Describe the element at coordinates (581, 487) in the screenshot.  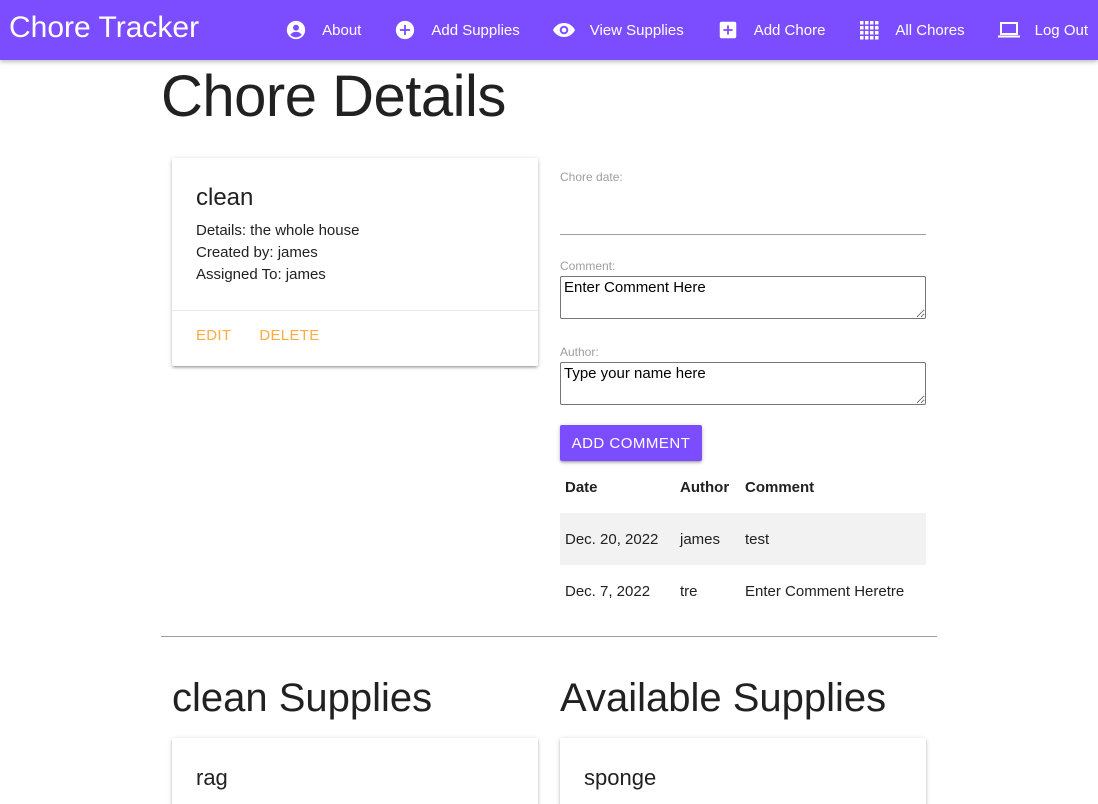
I see `column-header-date: Date` at that location.